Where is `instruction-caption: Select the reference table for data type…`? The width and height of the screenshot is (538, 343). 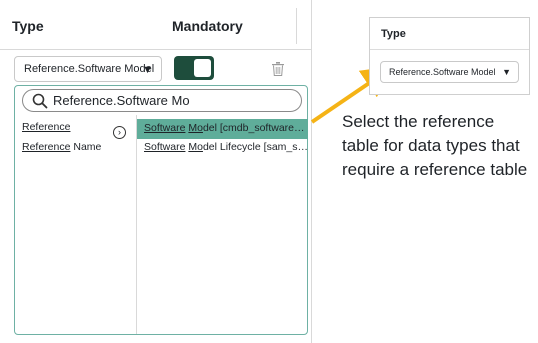 instruction-caption: Select the reference table for data type… is located at coordinates (437, 146).